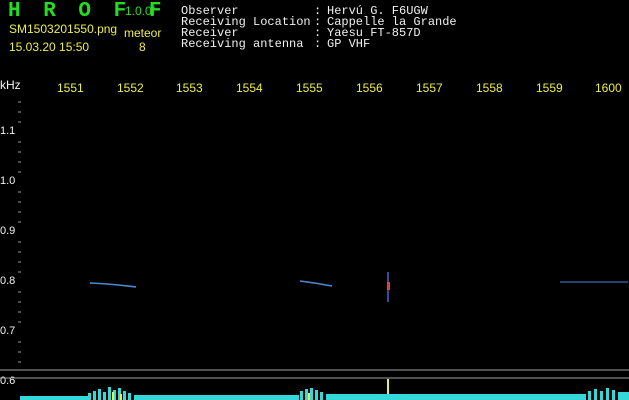  Describe the element at coordinates (19, 232) in the screenshot. I see `frequency-axis-ticks` at that location.